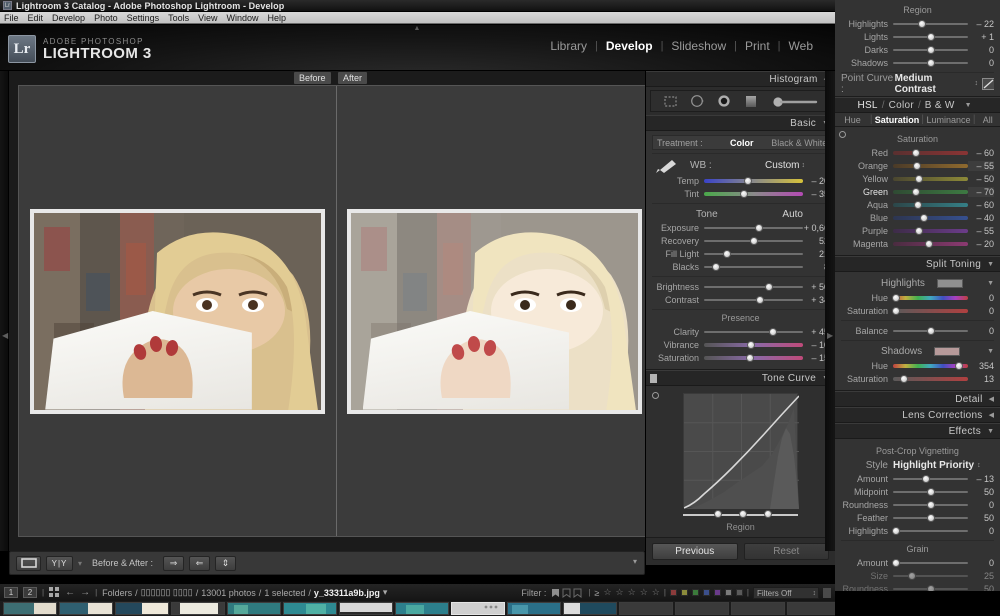  What do you see at coordinates (644, 592) in the screenshot?
I see `rating-star-4: ☆` at bounding box center [644, 592].